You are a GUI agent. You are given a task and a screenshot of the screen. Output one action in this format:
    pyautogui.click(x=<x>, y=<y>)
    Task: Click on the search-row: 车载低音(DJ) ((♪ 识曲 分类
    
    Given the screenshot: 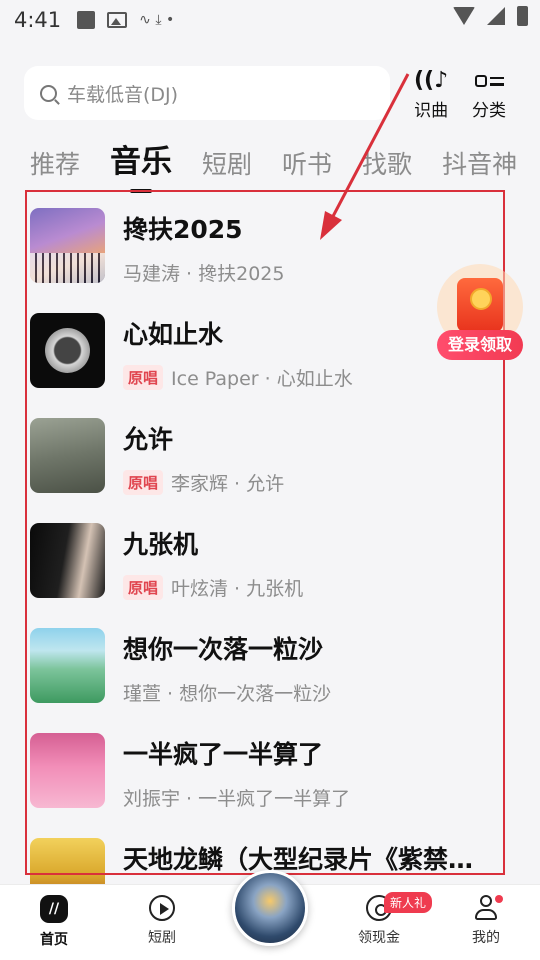 What is the action you would take?
    pyautogui.click(x=274, y=93)
    